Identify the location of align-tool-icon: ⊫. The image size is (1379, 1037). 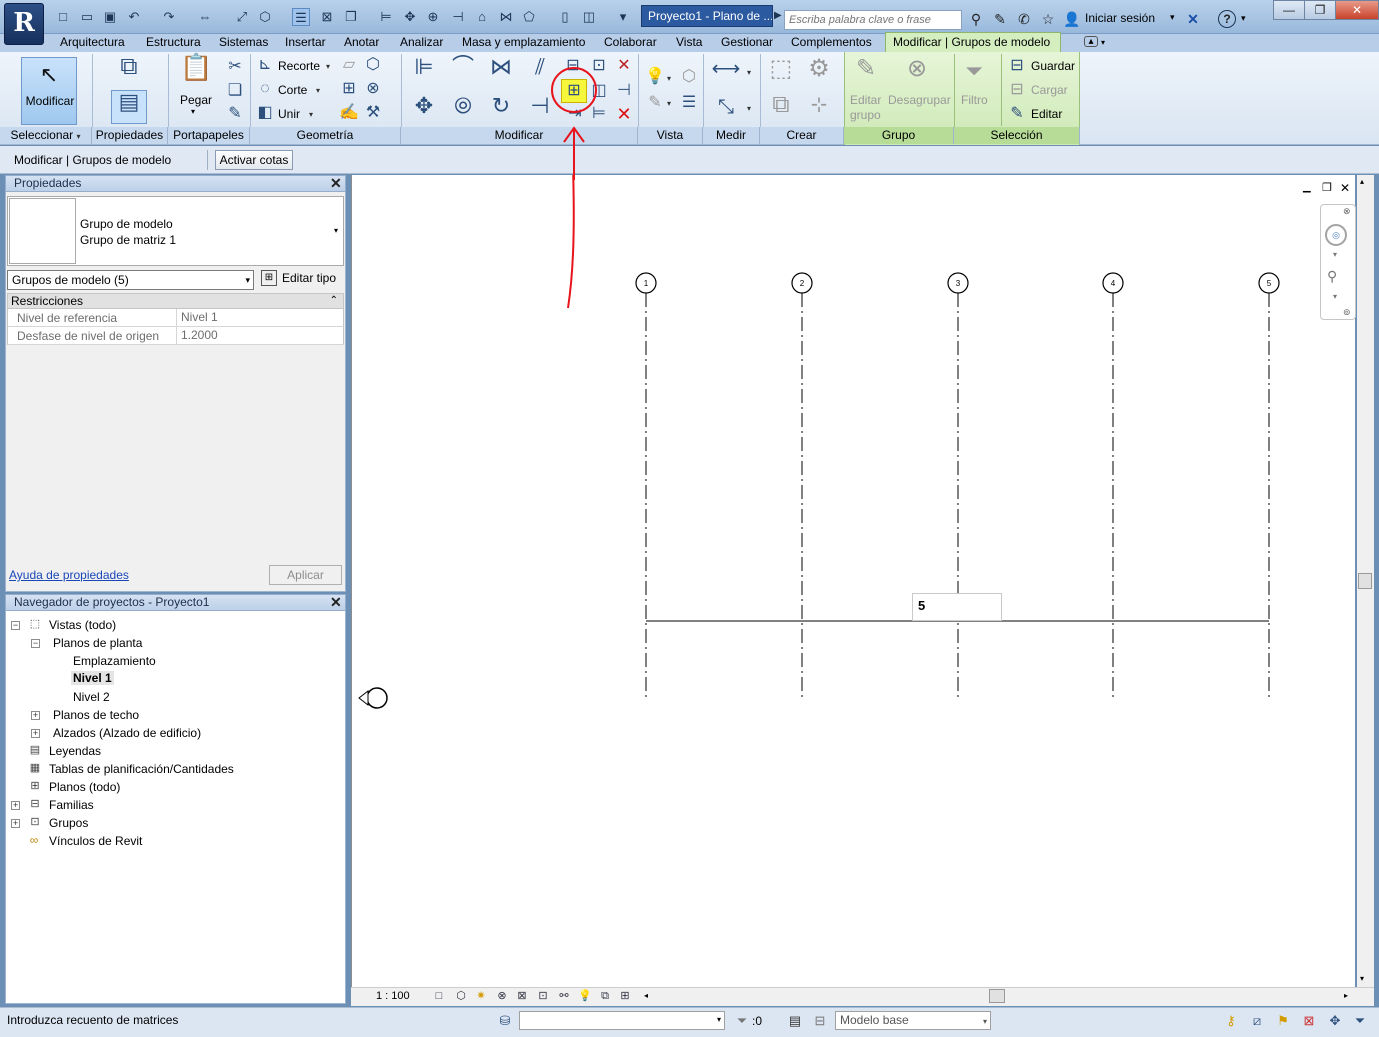
(424, 70).